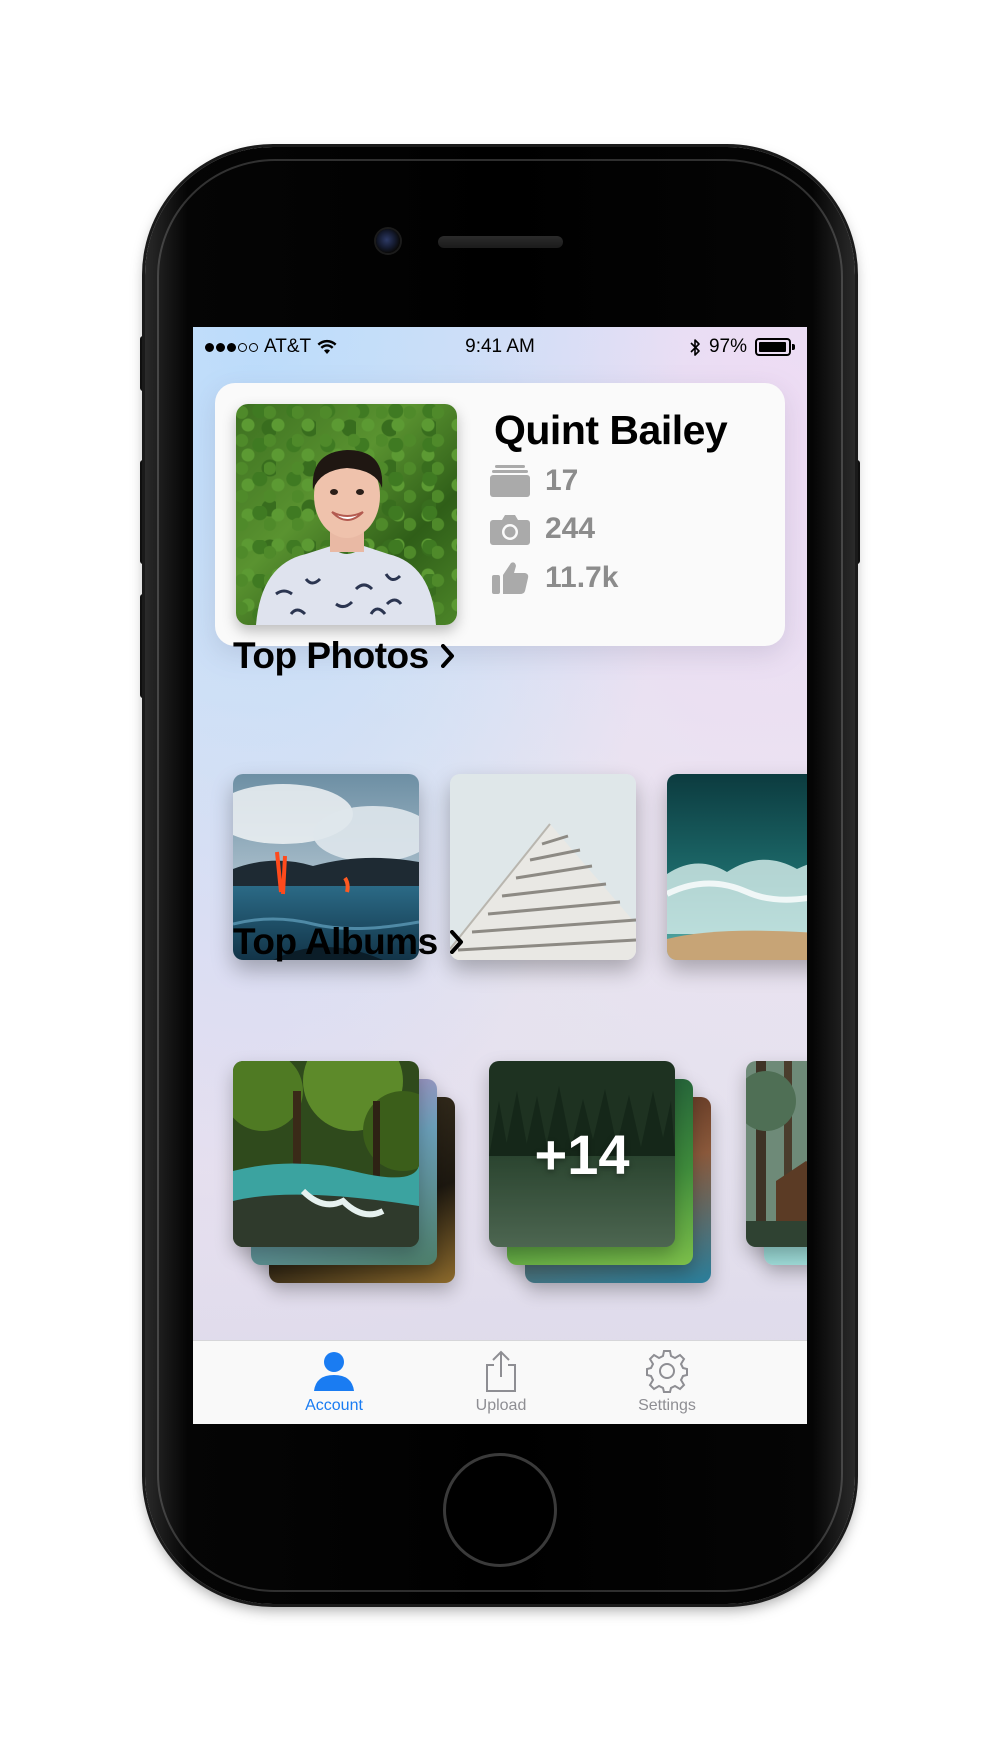 This screenshot has height=1753, width=1000. I want to click on profile-card: Quint Bailey 17 244 11.7k, so click(500, 514).